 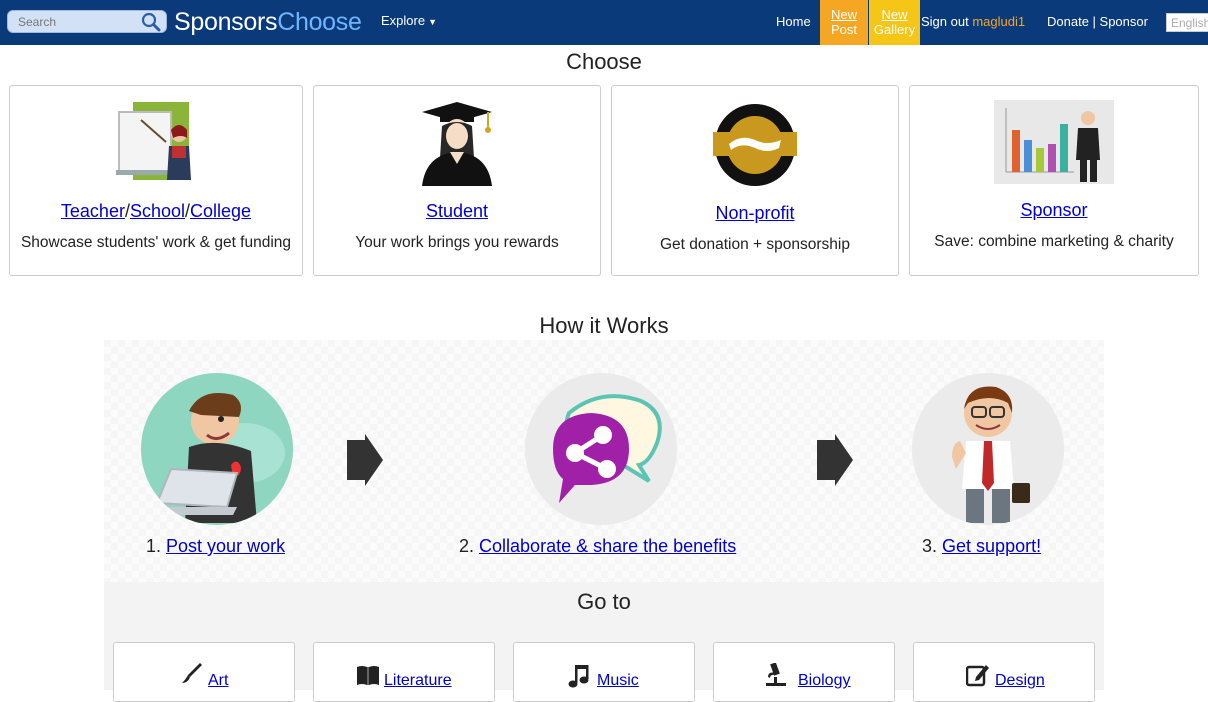 I want to click on sponsor-link: Sponsor, so click(x=1053, y=210).